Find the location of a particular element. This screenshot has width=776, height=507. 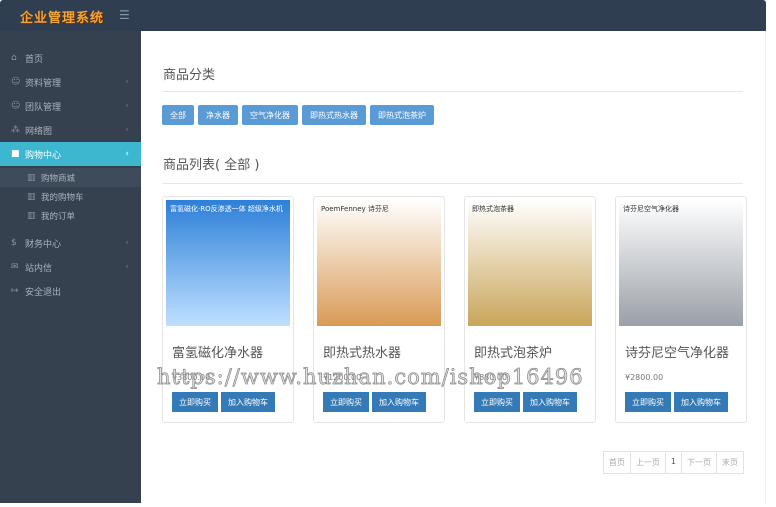

product-image: PoemFenney 诗芬尼 is located at coordinates (379, 263).